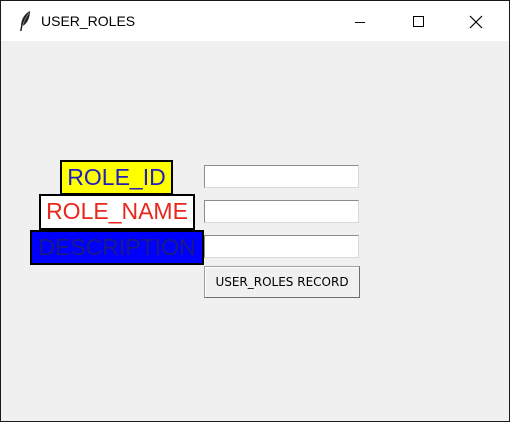  Describe the element at coordinates (281, 211) in the screenshot. I see `role-name-input` at that location.